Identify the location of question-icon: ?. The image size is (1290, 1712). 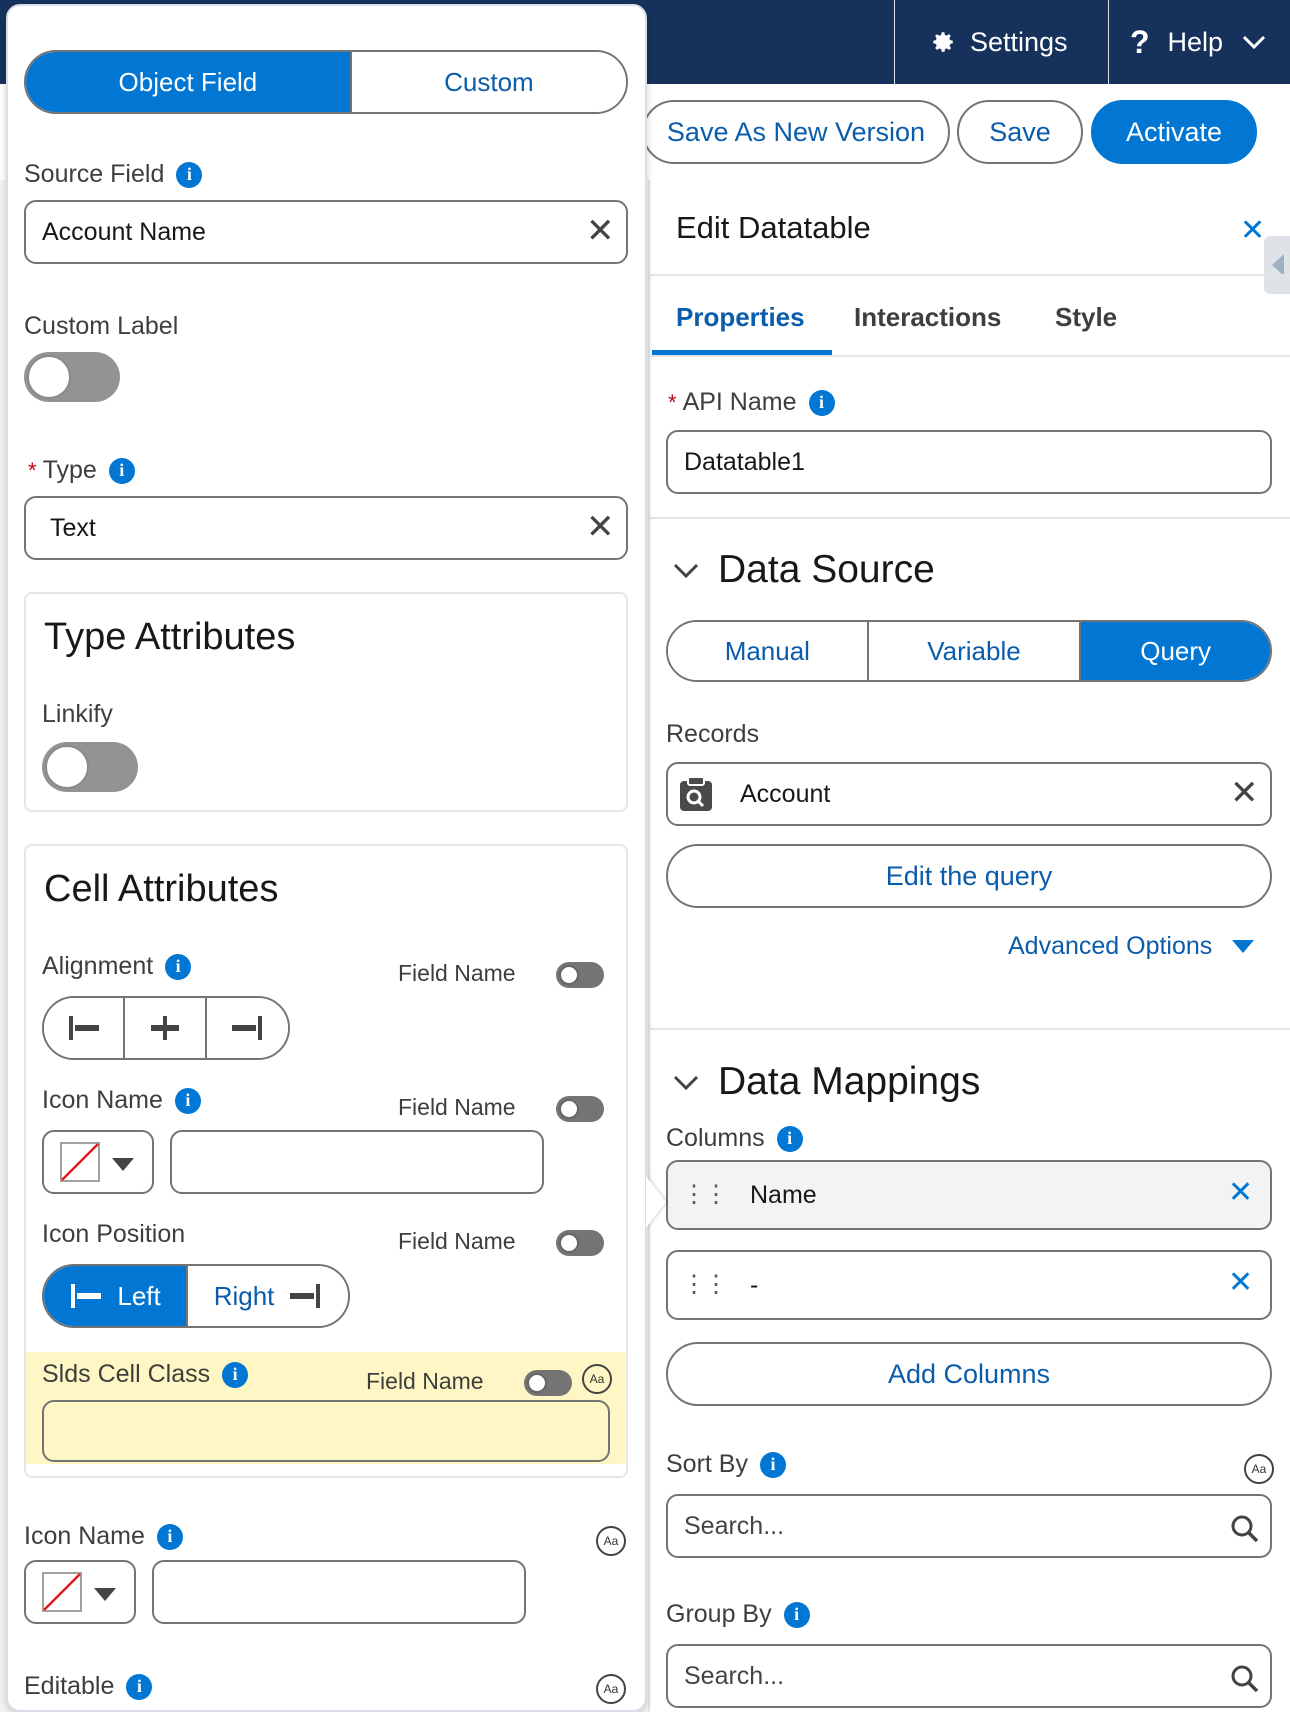
(1140, 41).